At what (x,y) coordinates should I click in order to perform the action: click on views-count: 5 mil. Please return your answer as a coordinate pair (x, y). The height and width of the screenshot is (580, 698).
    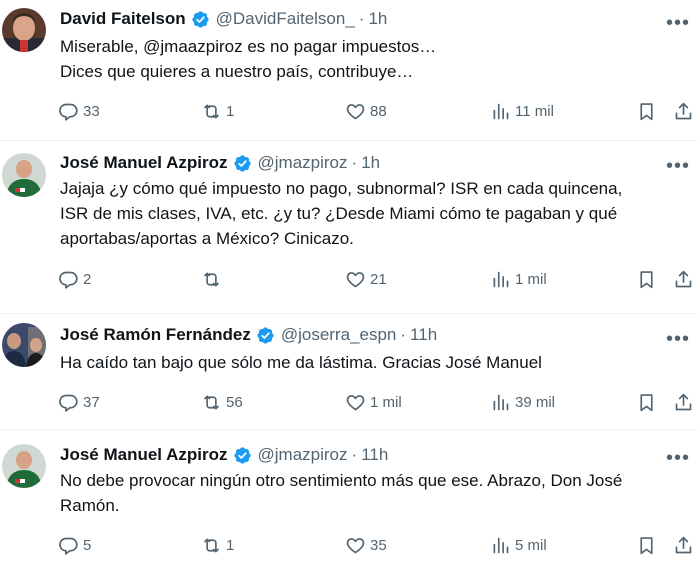
    Looking at the image, I should click on (531, 545).